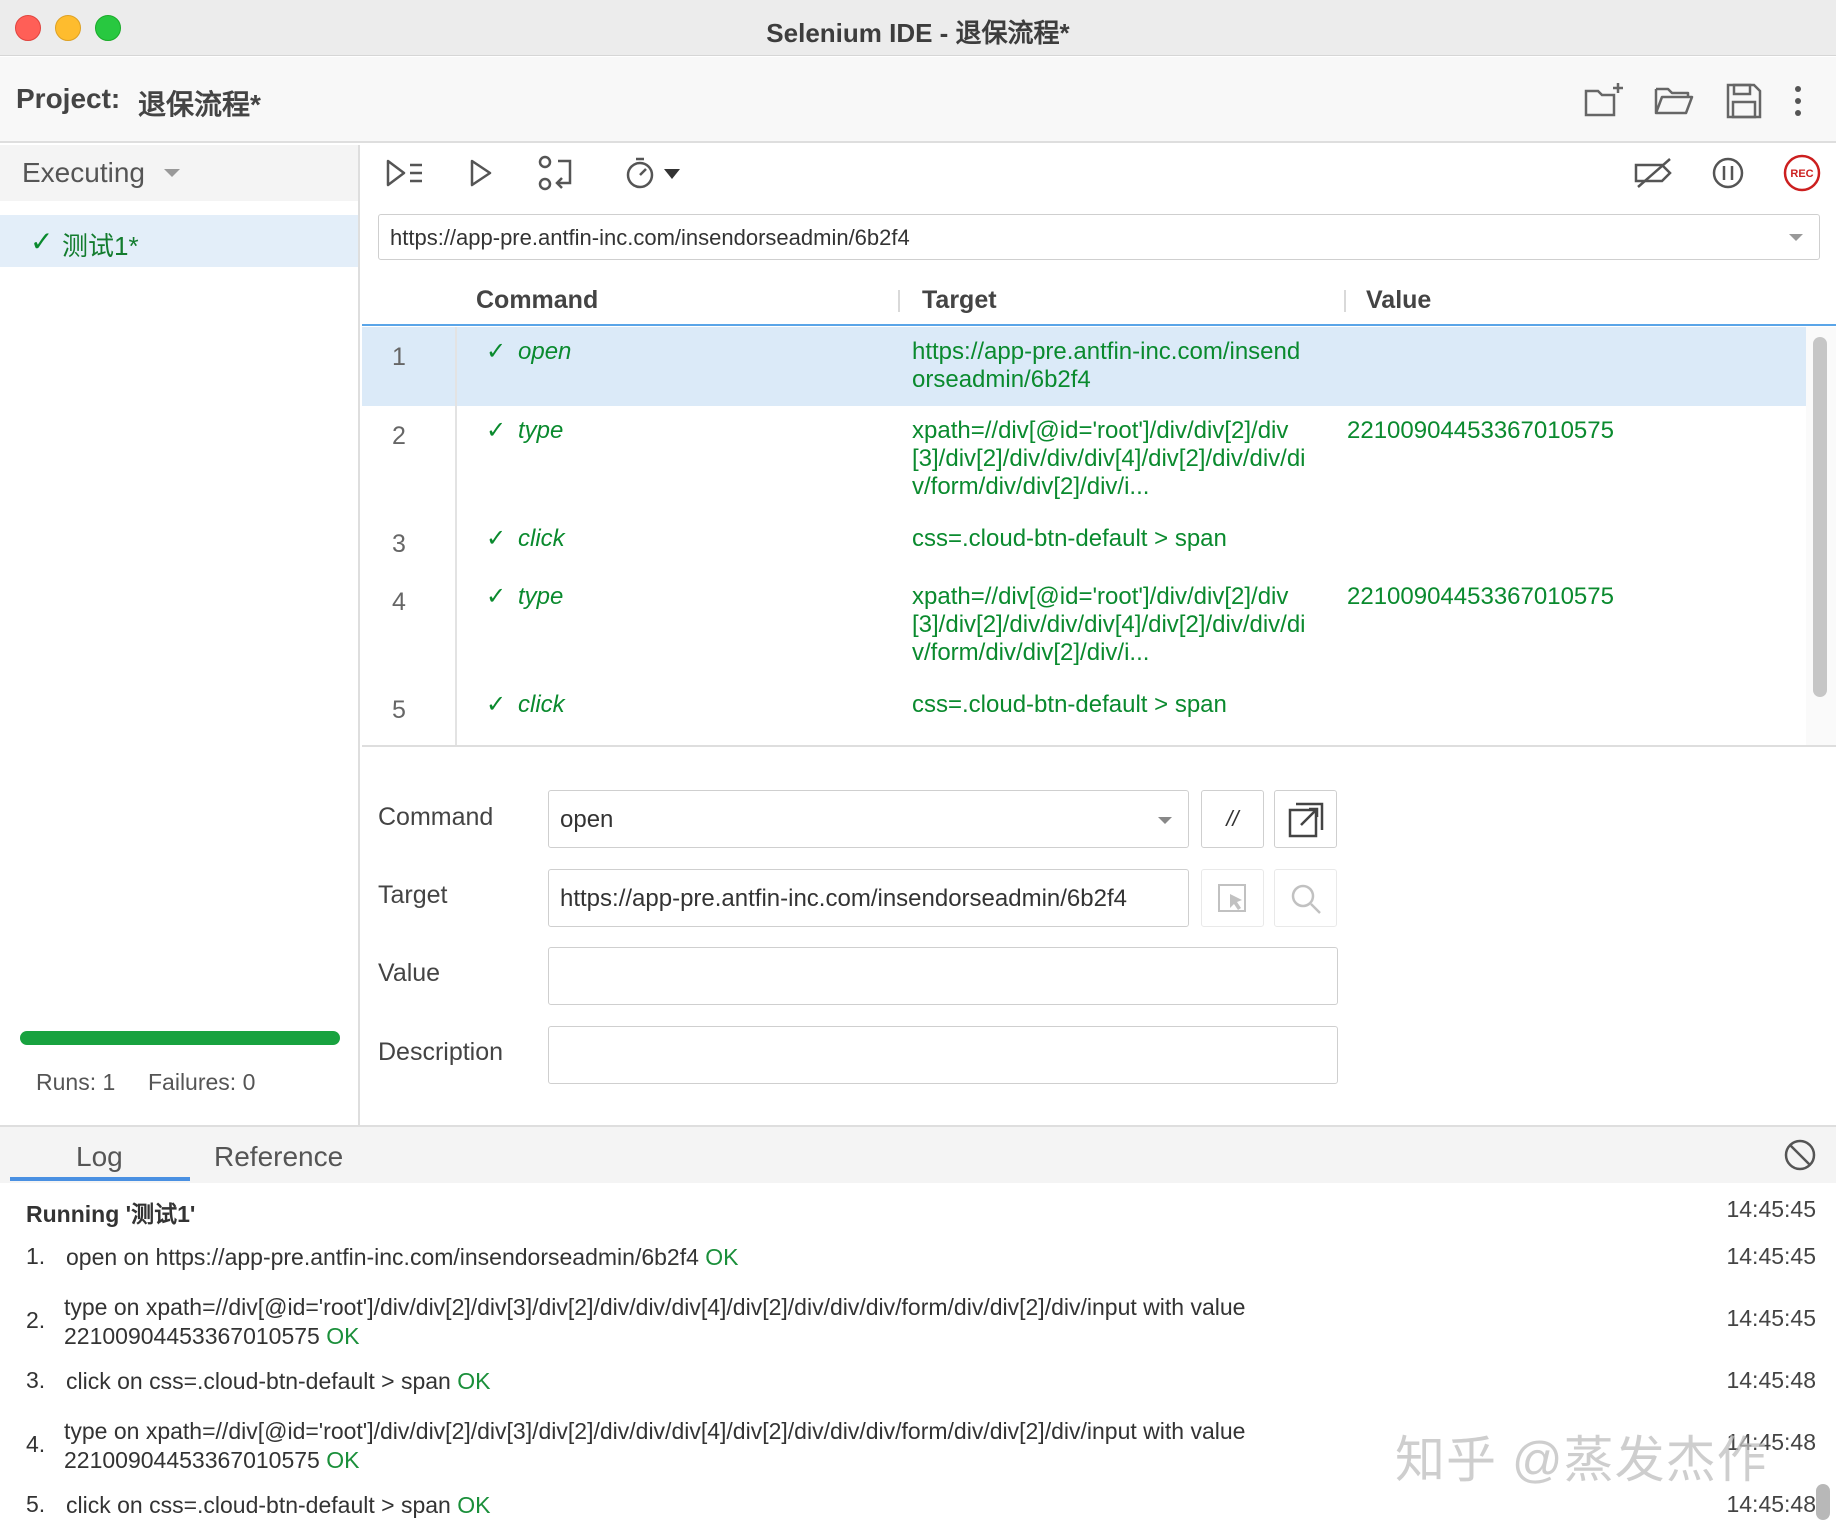 This screenshot has height=1526, width=1836. I want to click on test-speed-icon, so click(654, 173).